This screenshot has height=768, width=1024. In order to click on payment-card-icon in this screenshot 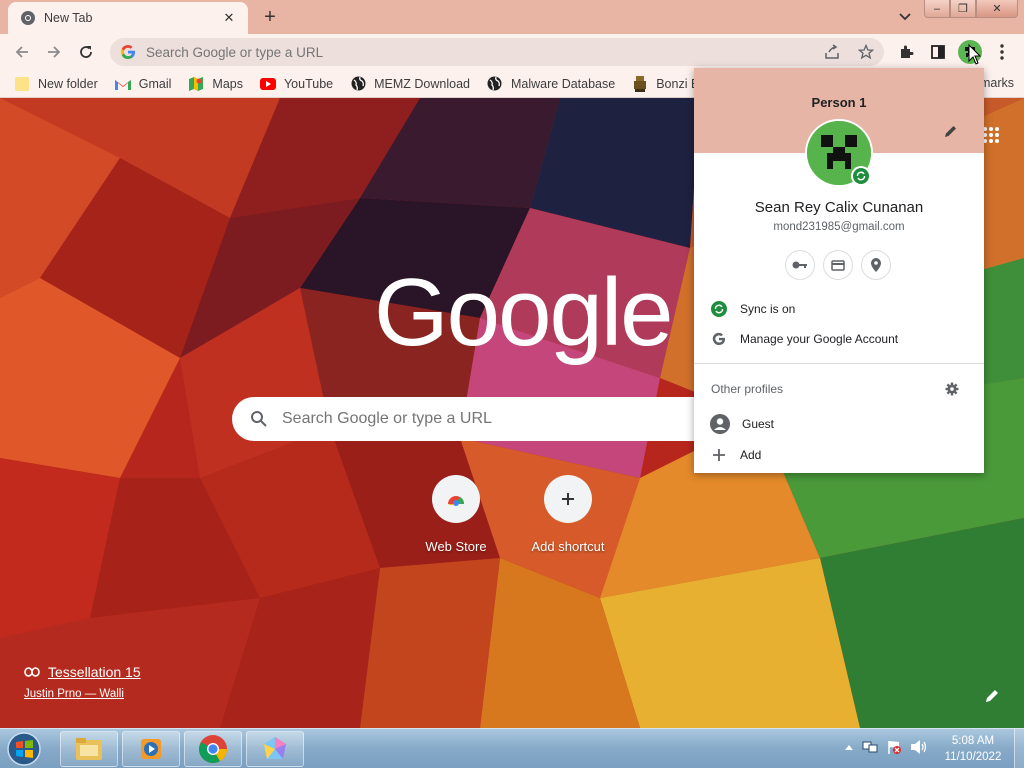, I will do `click(838, 265)`.